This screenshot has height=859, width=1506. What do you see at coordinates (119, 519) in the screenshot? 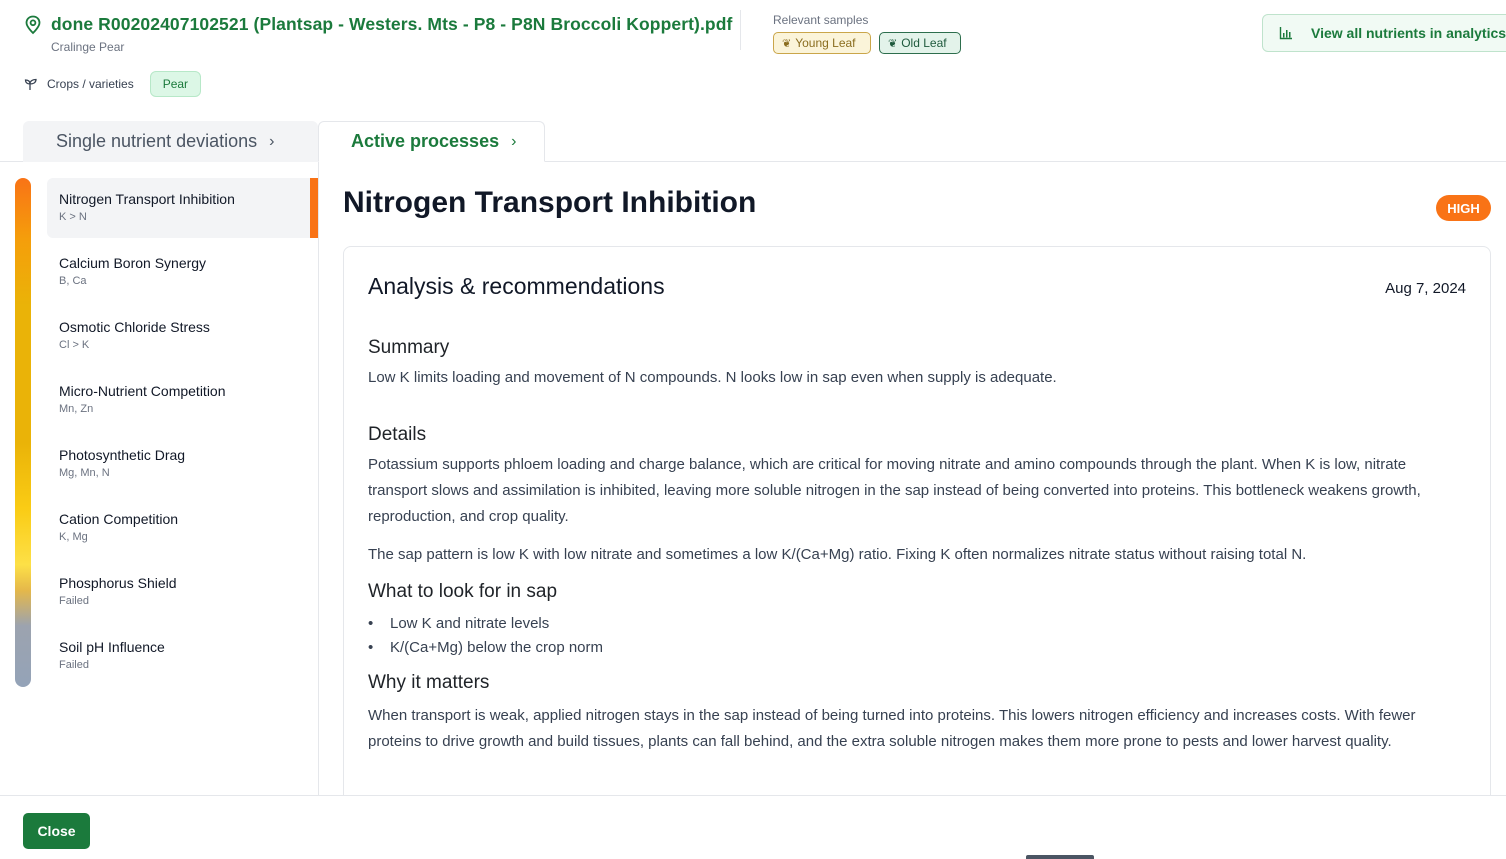
I see `process-name: Cation Competition` at bounding box center [119, 519].